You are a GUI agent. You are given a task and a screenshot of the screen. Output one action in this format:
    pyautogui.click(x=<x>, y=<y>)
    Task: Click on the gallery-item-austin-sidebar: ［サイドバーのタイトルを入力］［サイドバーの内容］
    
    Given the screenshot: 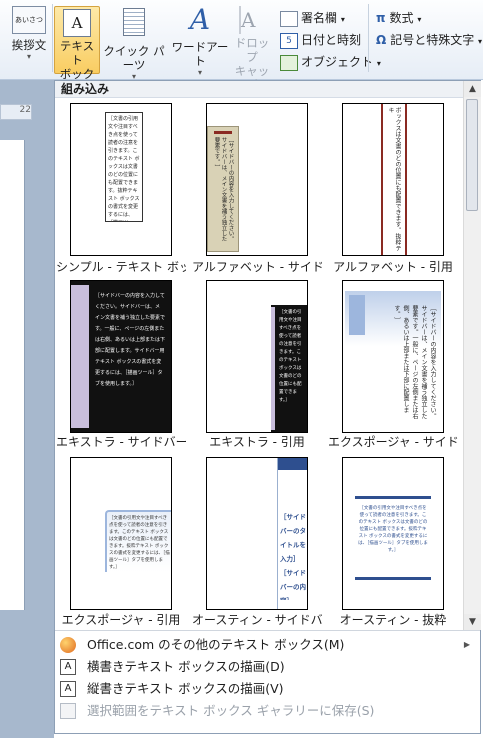 What is the action you would take?
    pyautogui.click(x=257, y=533)
    